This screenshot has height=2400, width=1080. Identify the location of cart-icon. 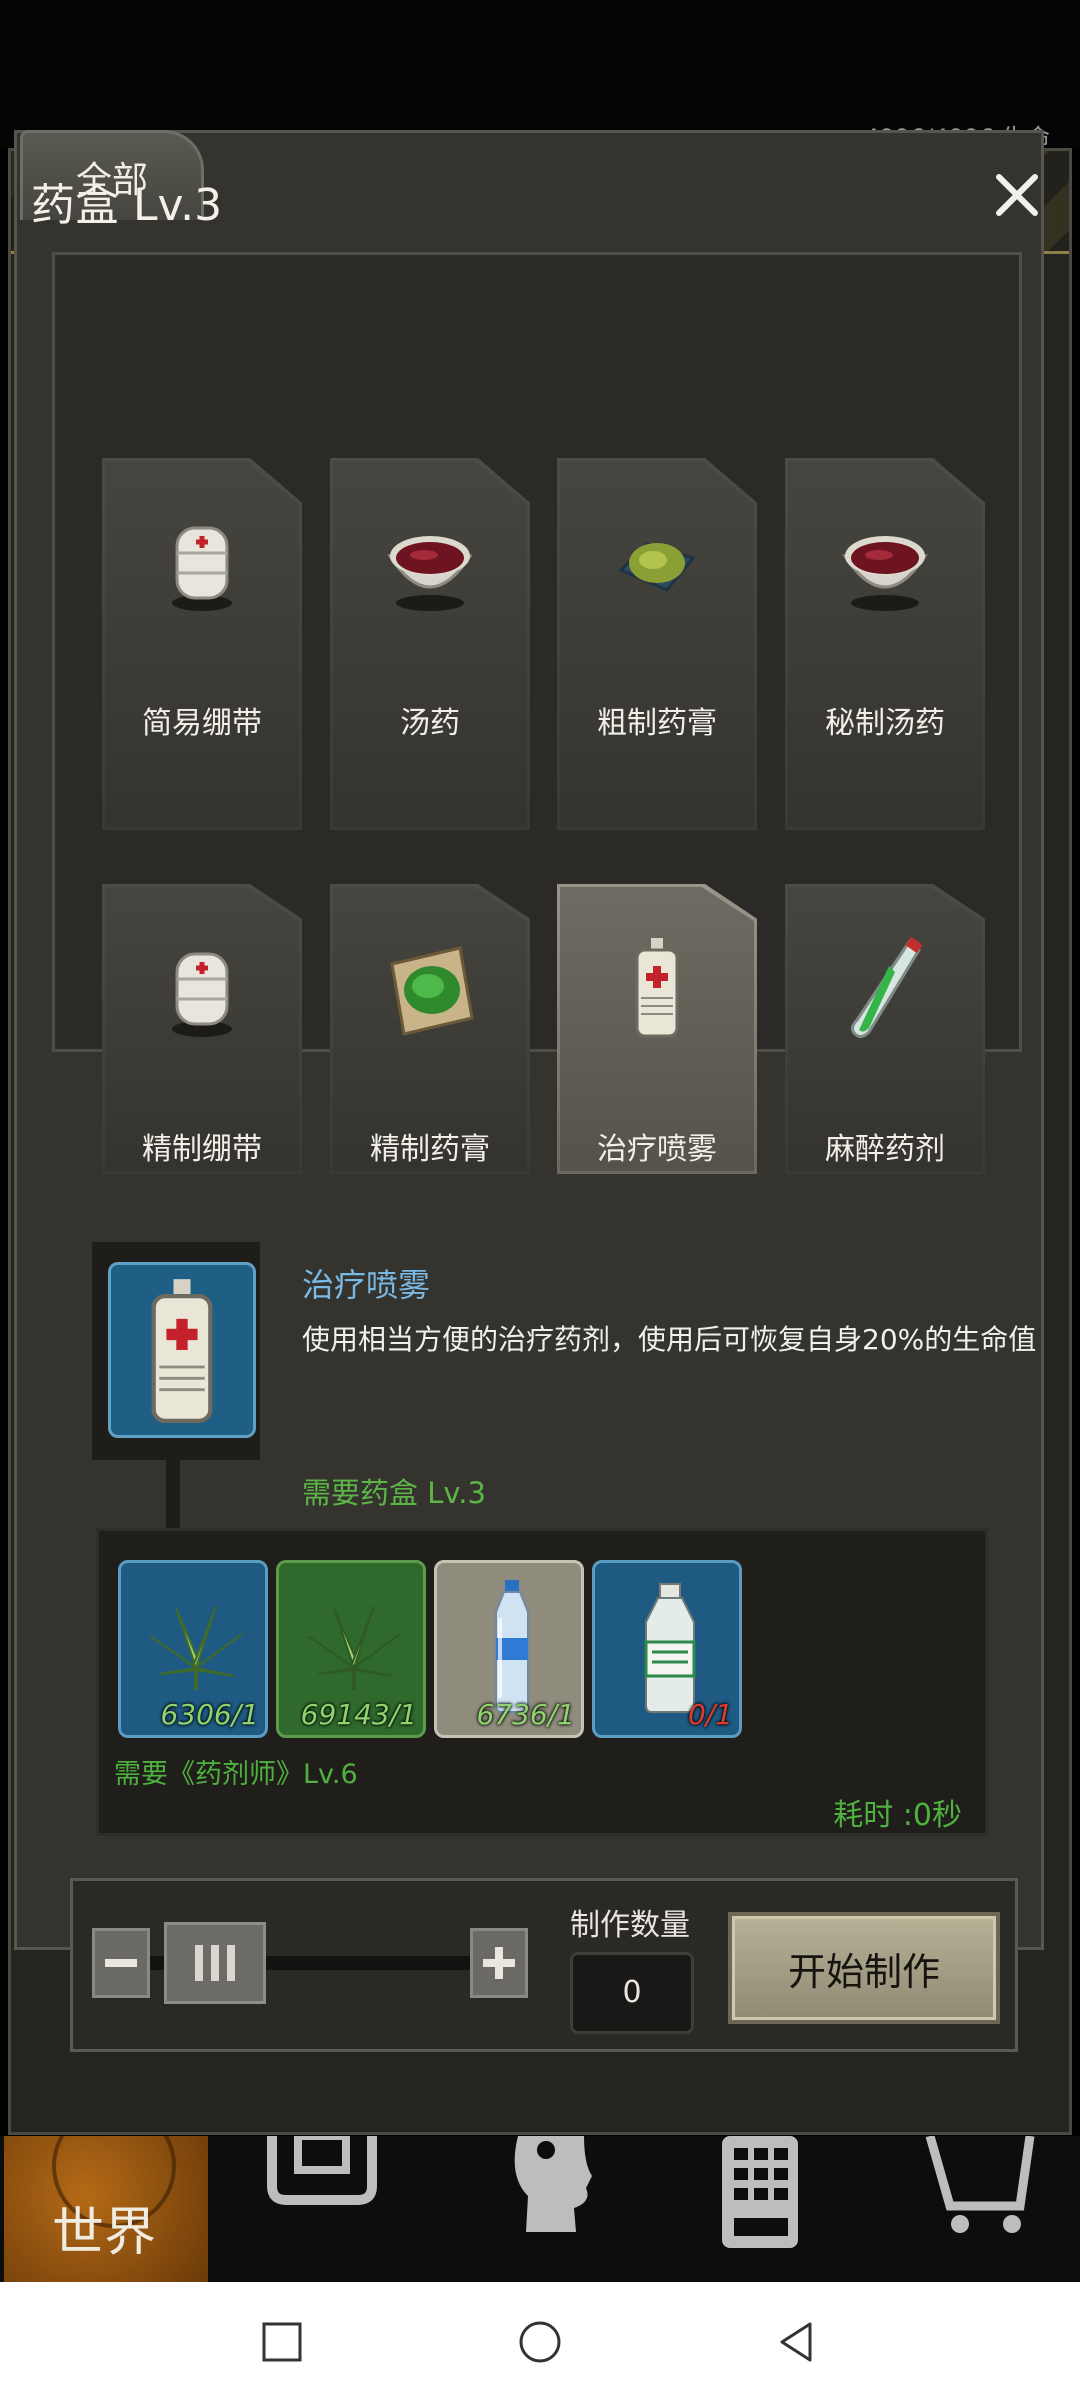
(980, 2183).